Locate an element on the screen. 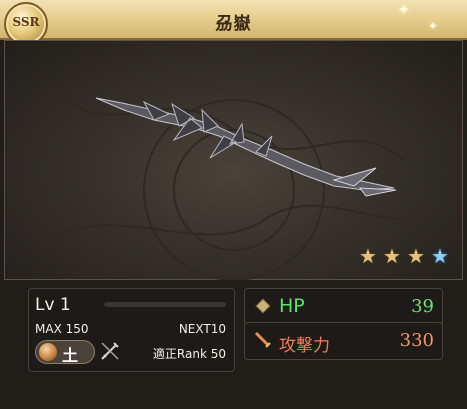 The width and height of the screenshot is (467, 409). star-blue-icon: ★ is located at coordinates (440, 256).